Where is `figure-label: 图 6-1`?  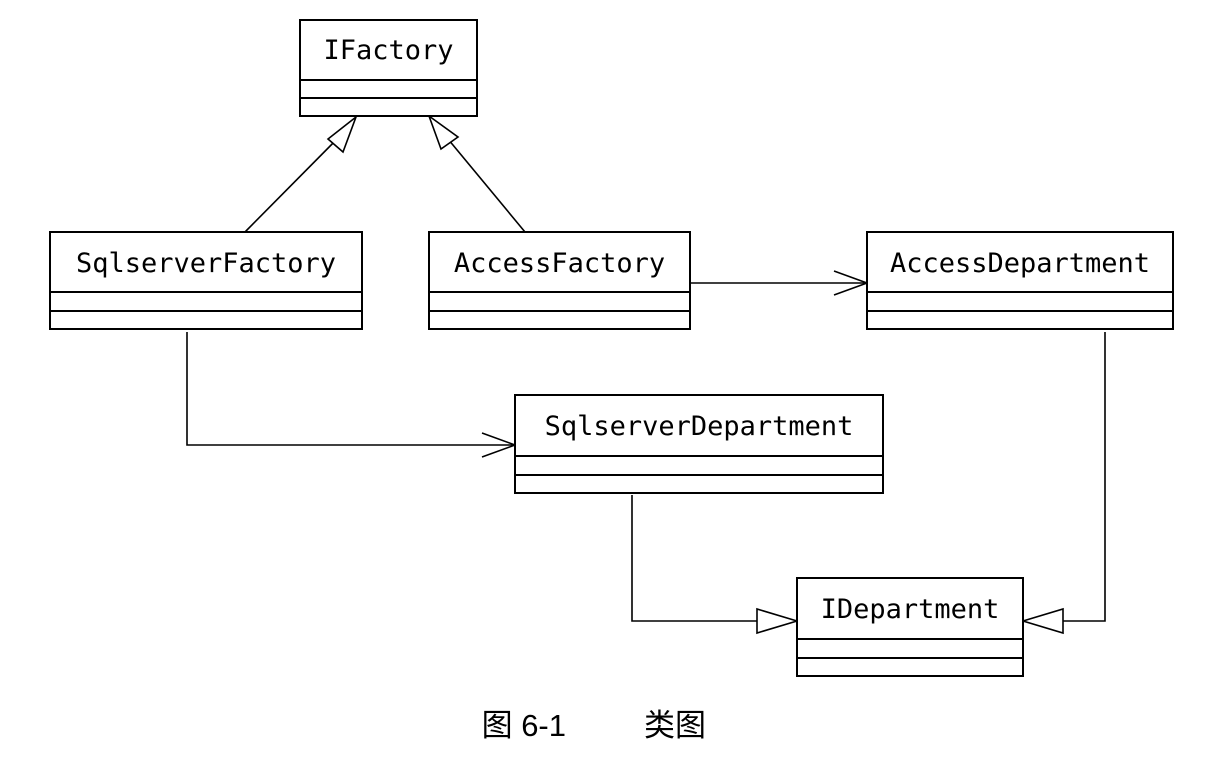 figure-label: 图 6-1 is located at coordinates (524, 725).